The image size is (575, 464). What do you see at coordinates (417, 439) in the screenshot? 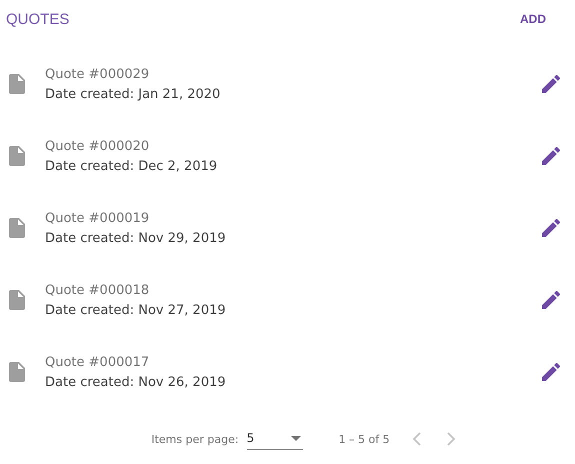
I see `chevron-left-icon` at bounding box center [417, 439].